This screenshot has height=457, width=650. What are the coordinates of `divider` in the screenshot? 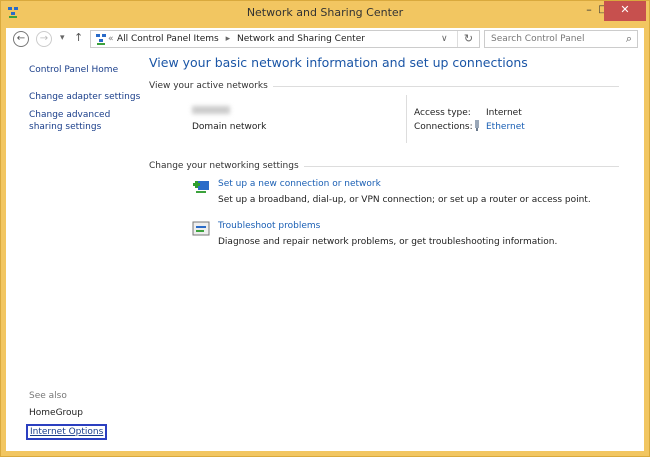 It's located at (406, 119).